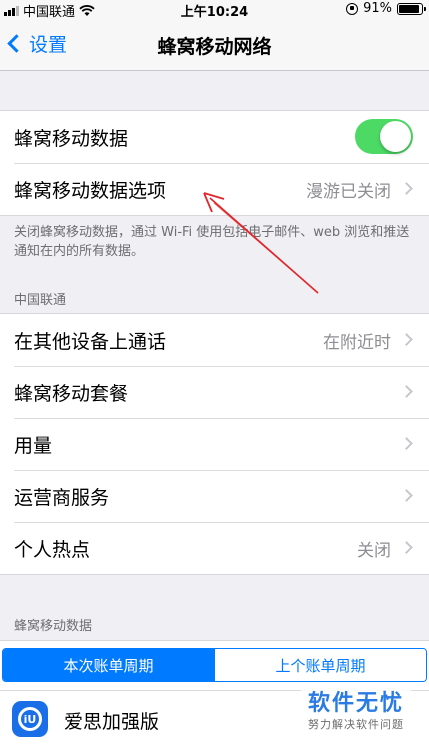  I want to click on cell-value: 在附近时, so click(357, 342).